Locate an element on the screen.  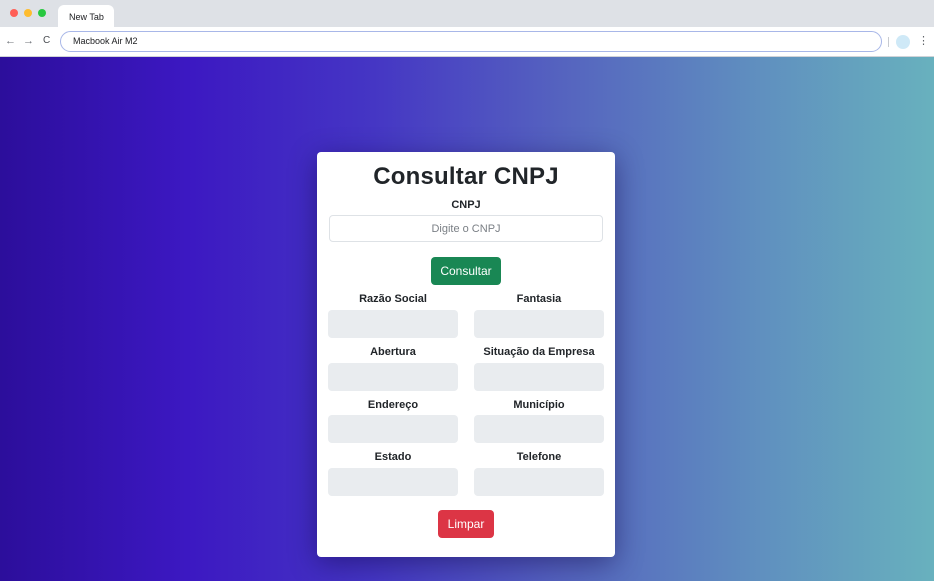
estado-label: Estado is located at coordinates (393, 457).